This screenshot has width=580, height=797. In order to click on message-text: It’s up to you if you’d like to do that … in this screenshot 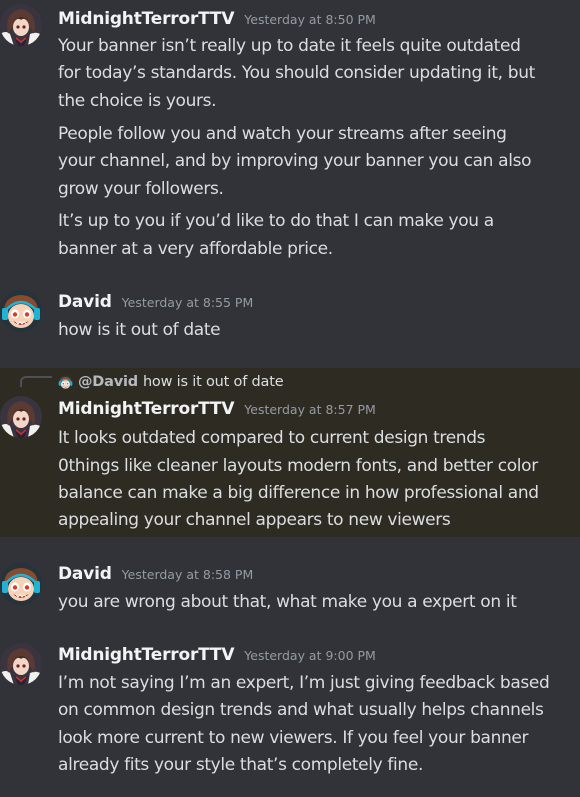, I will do `click(276, 221)`.